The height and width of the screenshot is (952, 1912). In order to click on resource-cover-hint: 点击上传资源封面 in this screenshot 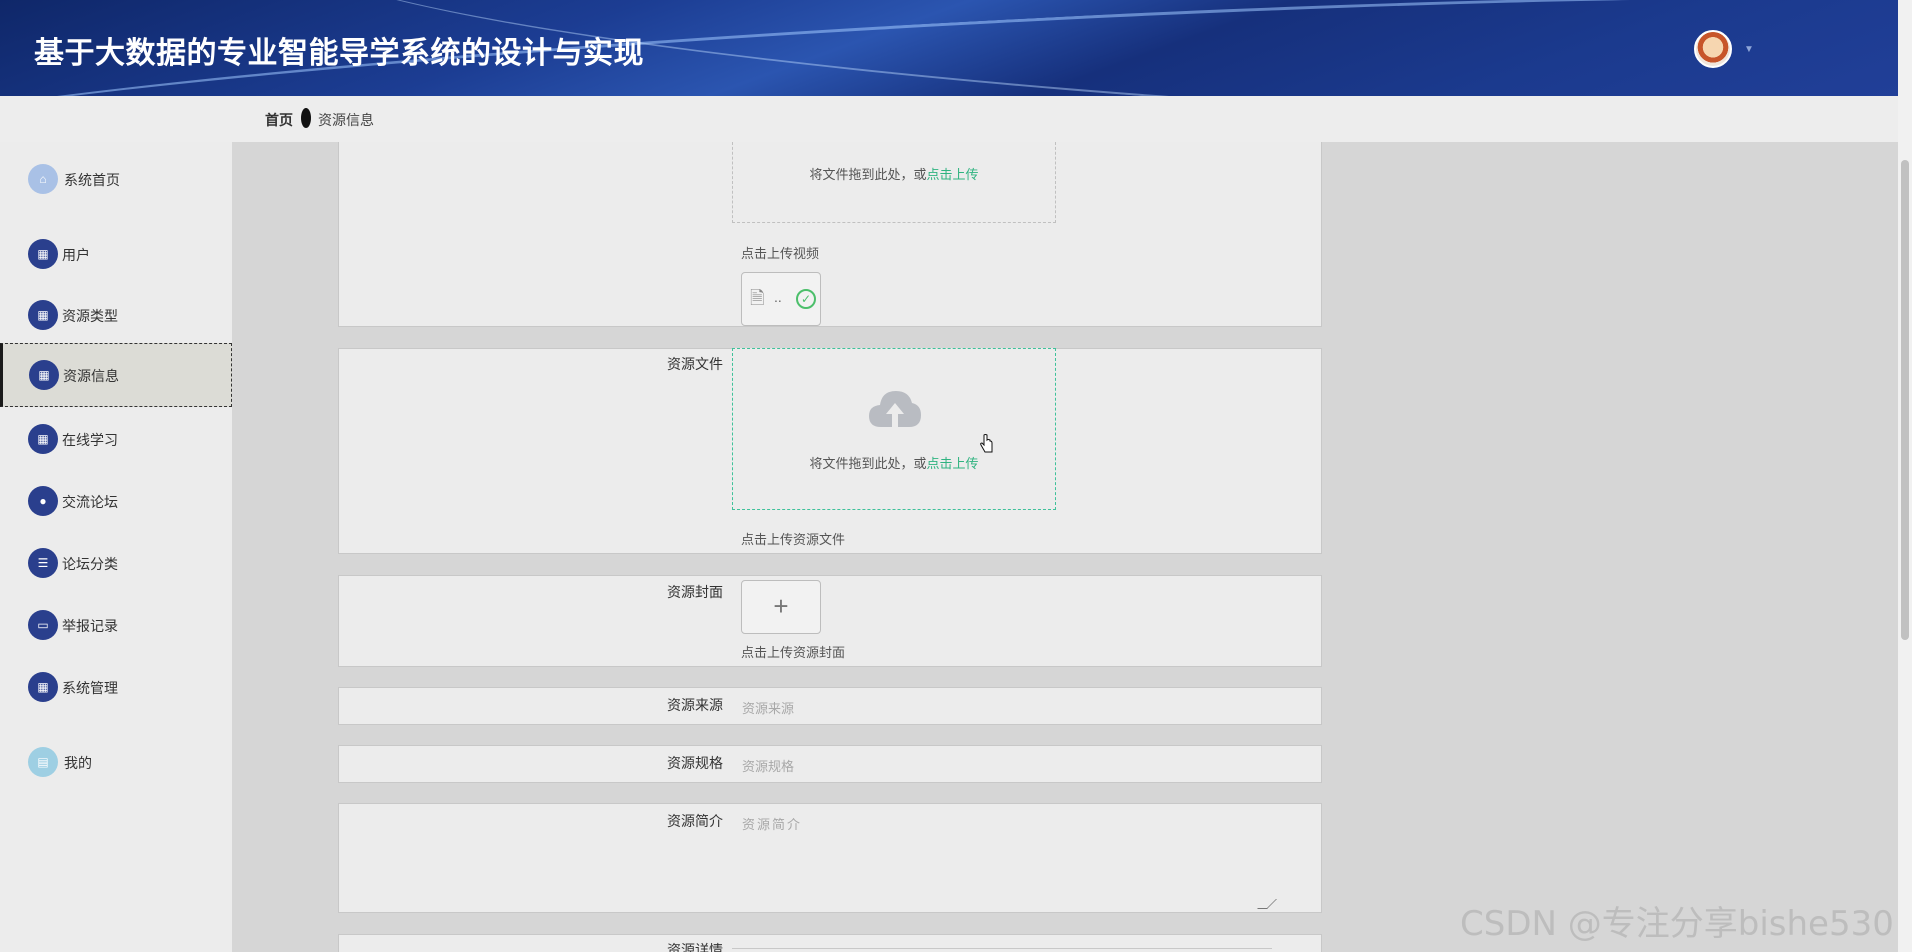, I will do `click(793, 652)`.